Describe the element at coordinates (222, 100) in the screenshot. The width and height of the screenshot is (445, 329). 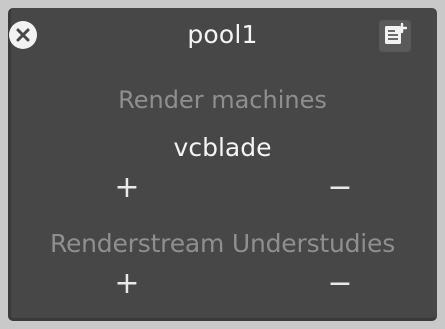
I see `render-machines-label: Render machines` at that location.